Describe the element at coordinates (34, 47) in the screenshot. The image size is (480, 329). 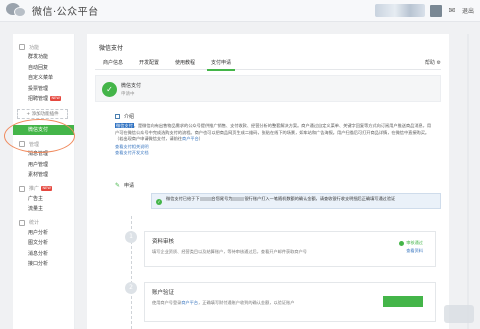
I see `group-title: 功能` at that location.